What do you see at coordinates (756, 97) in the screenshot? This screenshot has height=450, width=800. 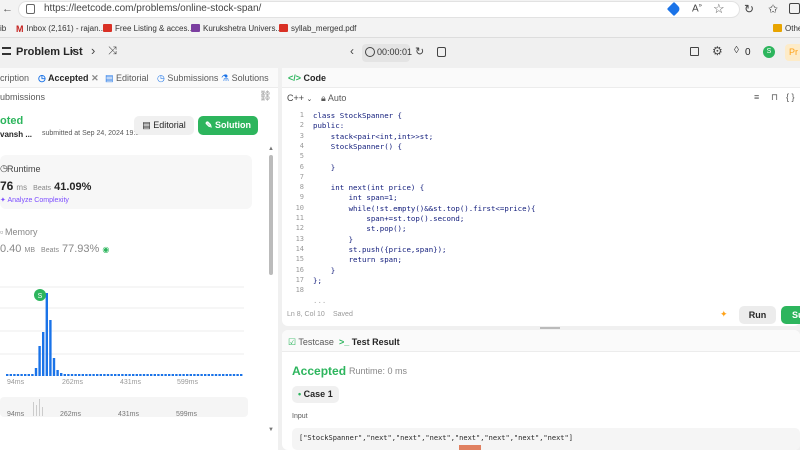 I see `format-icon: ≡` at bounding box center [756, 97].